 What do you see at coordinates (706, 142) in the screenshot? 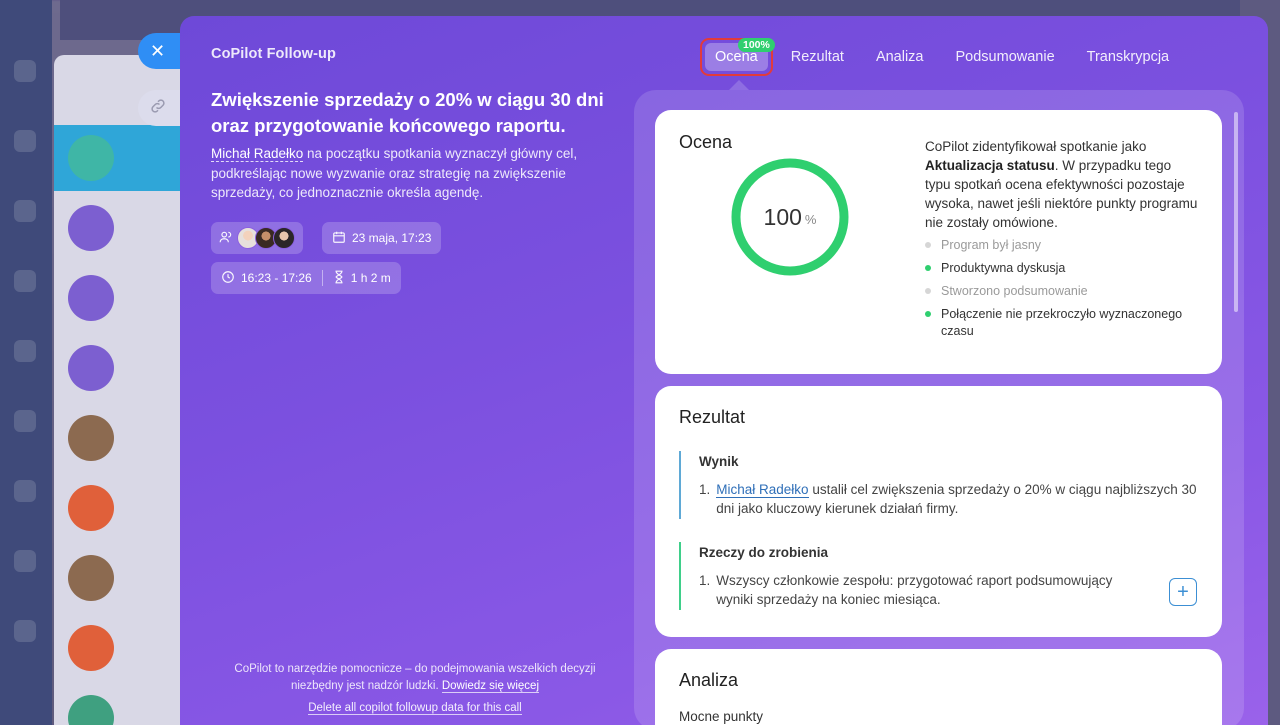
I see `ocena-title: Ocena` at bounding box center [706, 142].